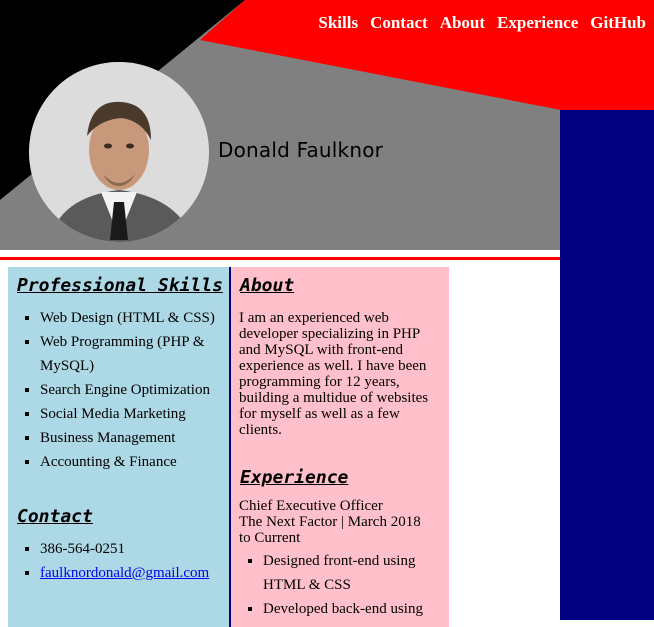 This screenshot has width=654, height=627. I want to click on right-side-panel, so click(607, 365).